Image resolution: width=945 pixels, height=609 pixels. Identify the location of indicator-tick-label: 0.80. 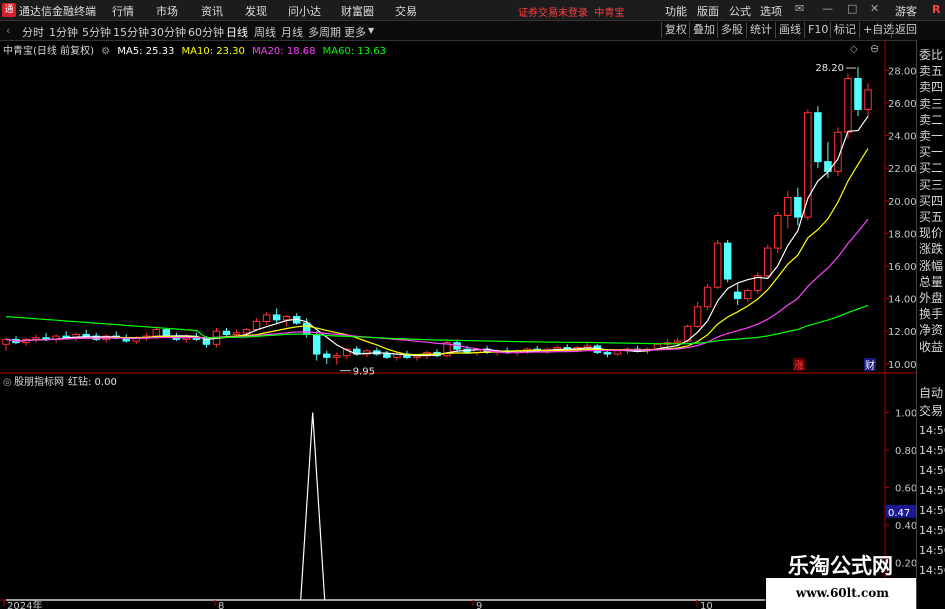
(905, 451).